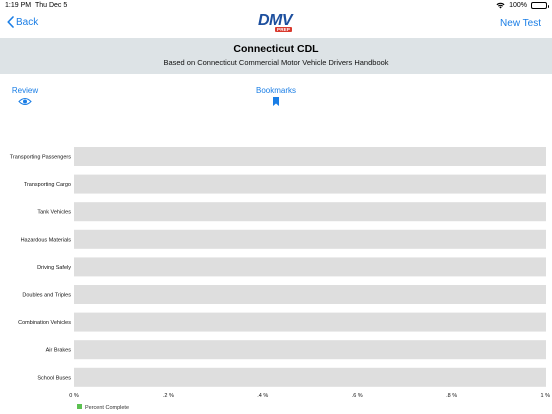 The width and height of the screenshot is (552, 414). I want to click on x-tick-label: .4 %, so click(262, 396).